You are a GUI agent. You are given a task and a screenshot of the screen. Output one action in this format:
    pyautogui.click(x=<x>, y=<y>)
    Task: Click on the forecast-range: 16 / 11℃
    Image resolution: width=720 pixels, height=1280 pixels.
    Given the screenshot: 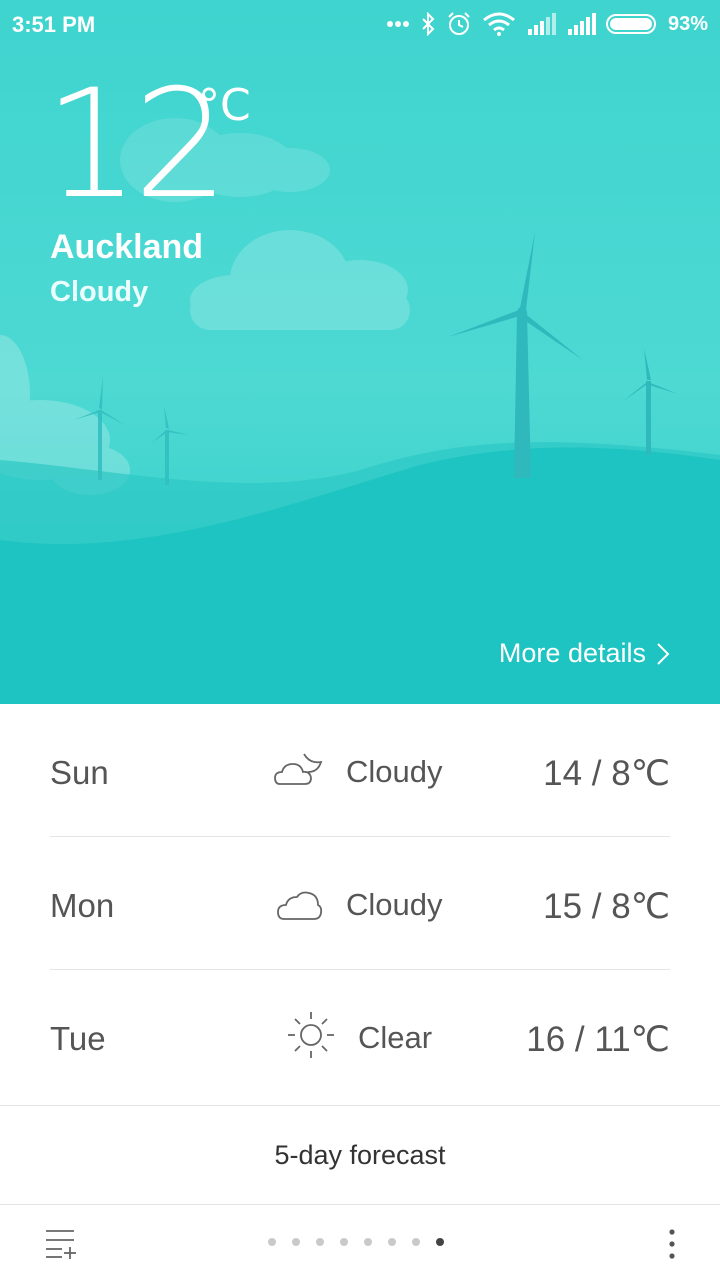 What is the action you would take?
    pyautogui.click(x=598, y=1039)
    